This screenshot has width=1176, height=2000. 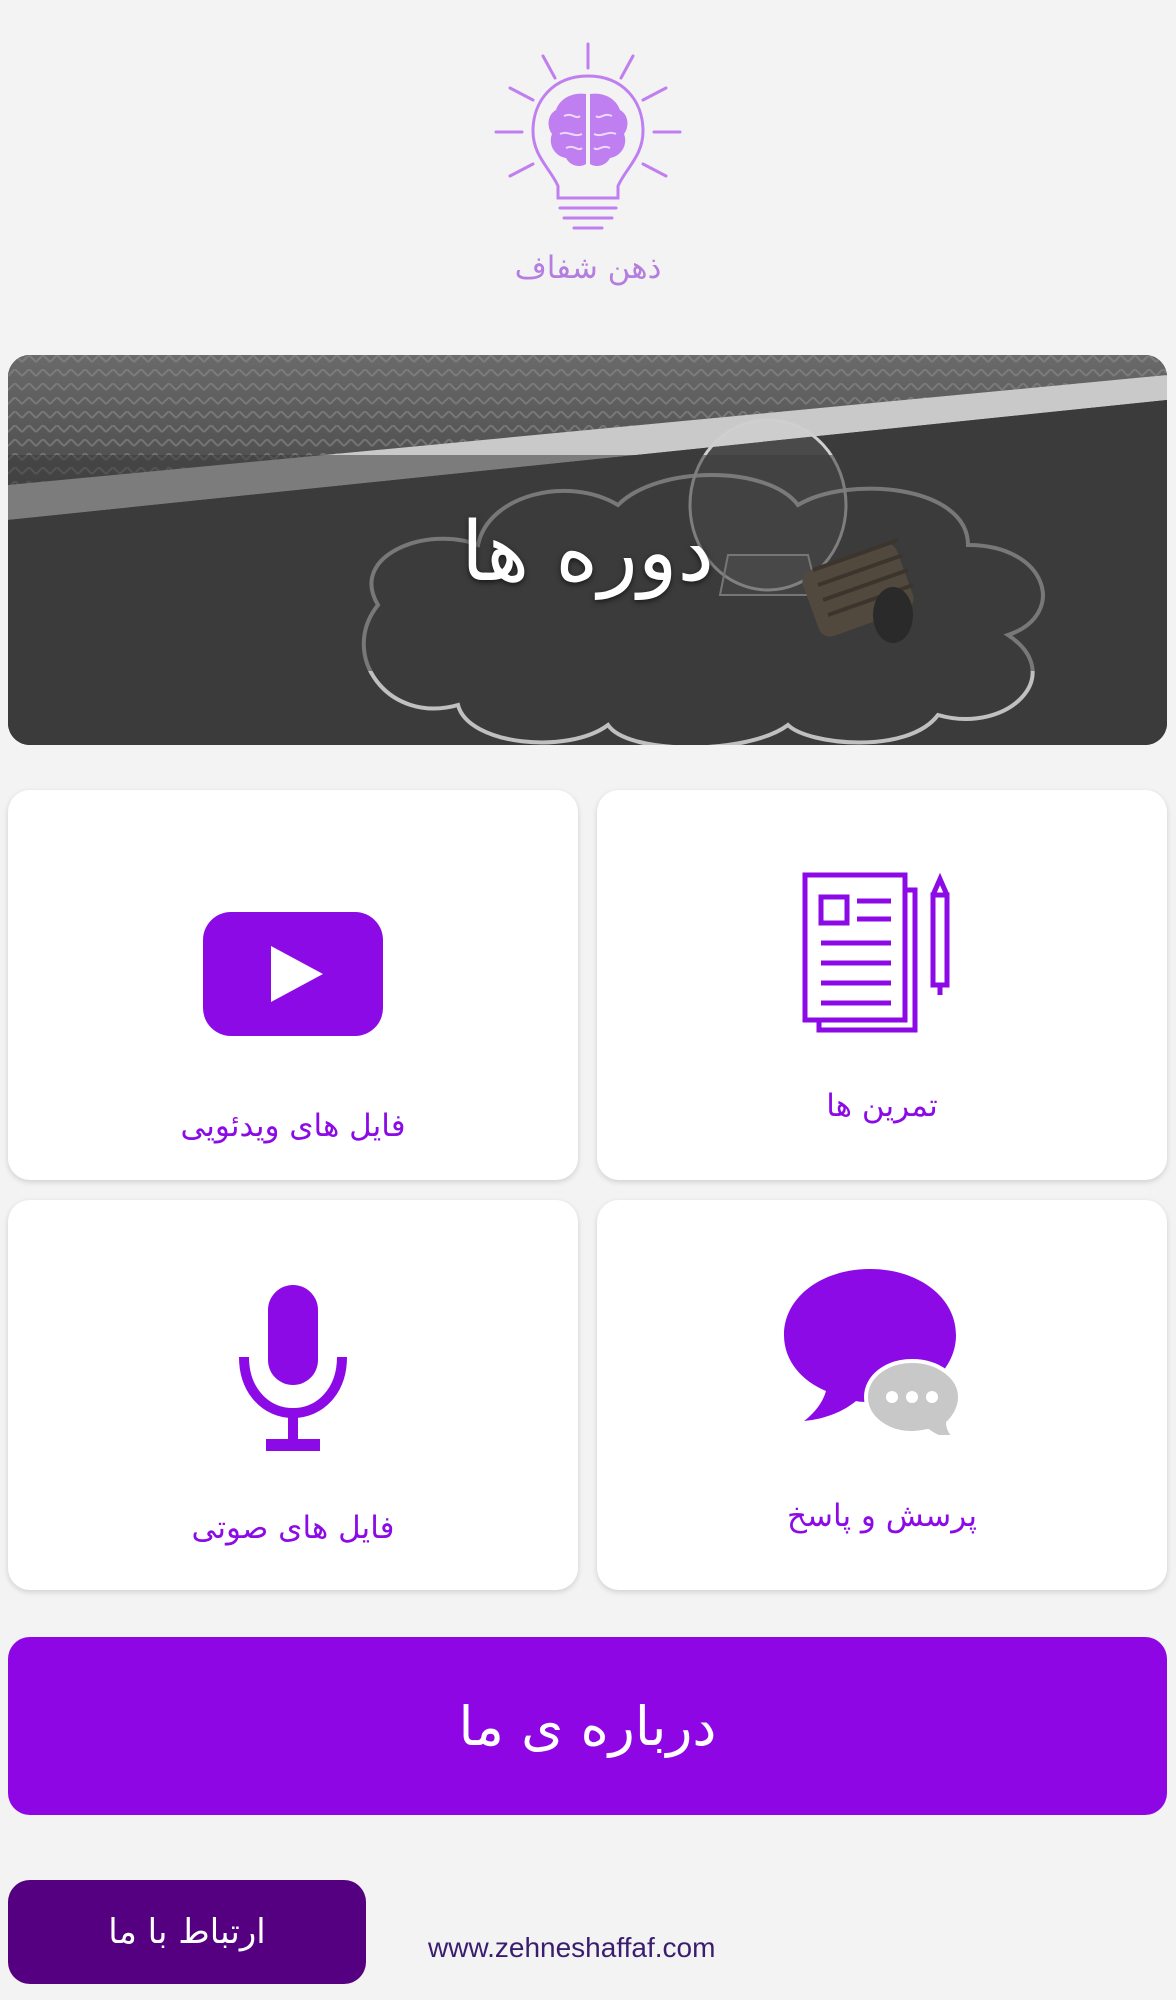 I want to click on website-link: www.zehneshaffaf.com, so click(x=571, y=1948).